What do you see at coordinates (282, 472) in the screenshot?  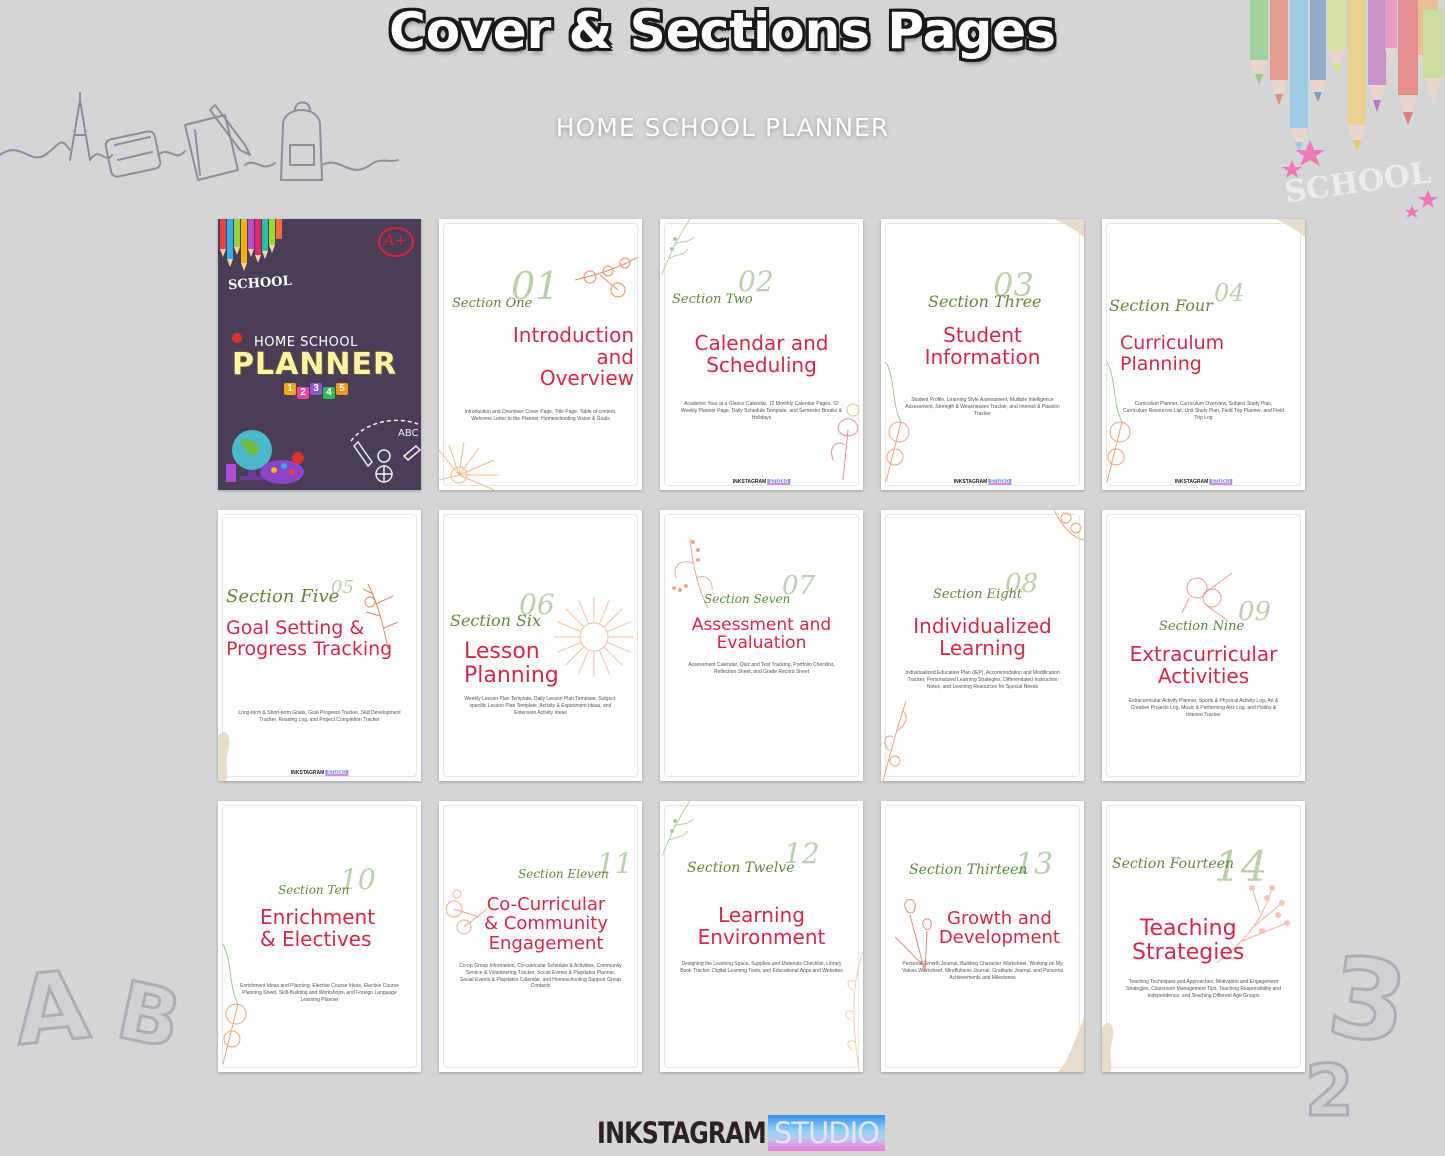 I see `palette-icon` at bounding box center [282, 472].